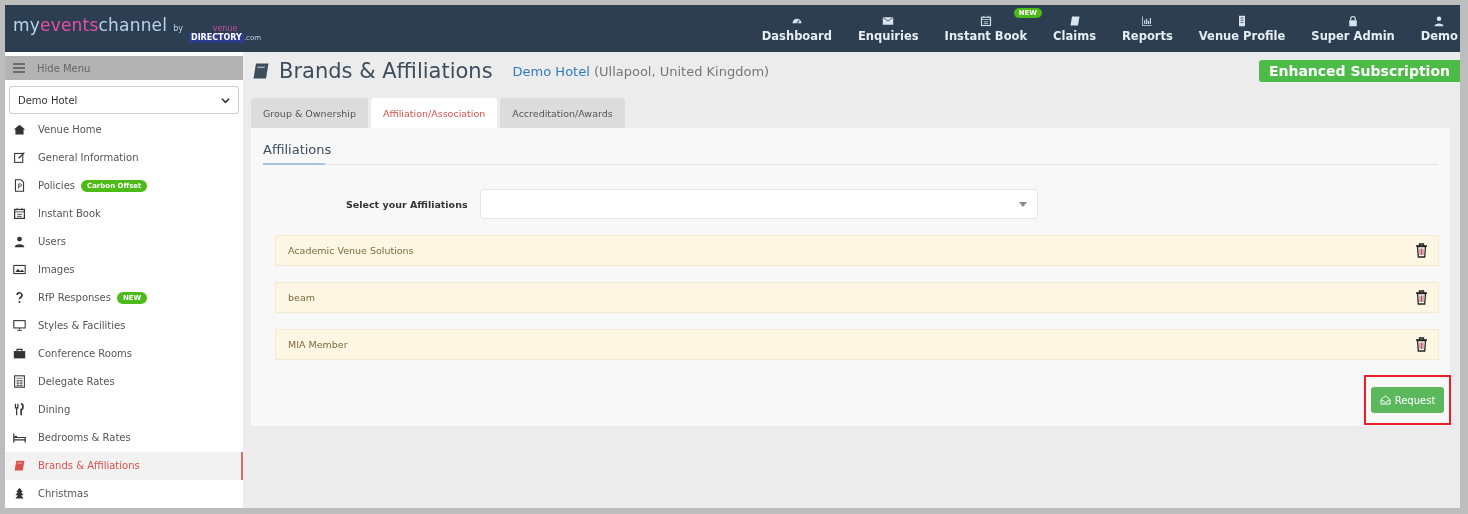 The height and width of the screenshot is (514, 1468). I want to click on sidebar-item-label: Christmas, so click(63, 494).